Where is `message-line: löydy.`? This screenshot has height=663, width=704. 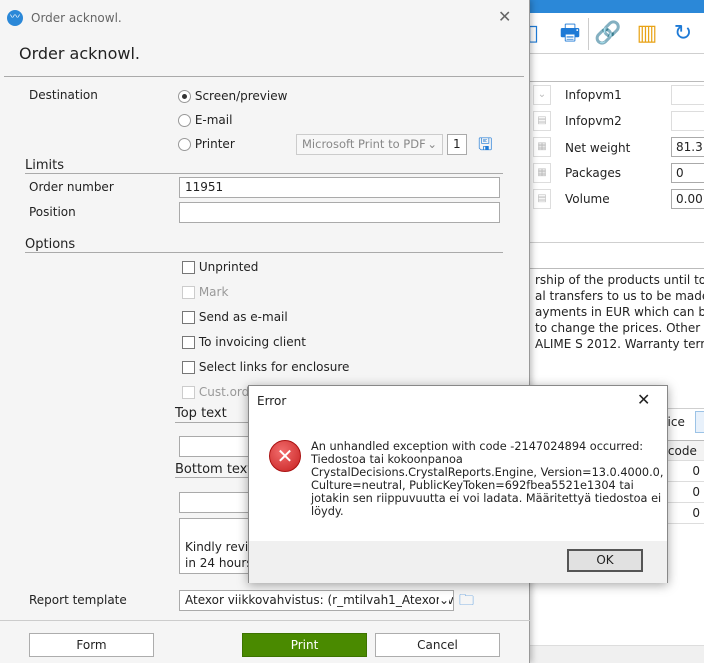 message-line: löydy. is located at coordinates (327, 511).